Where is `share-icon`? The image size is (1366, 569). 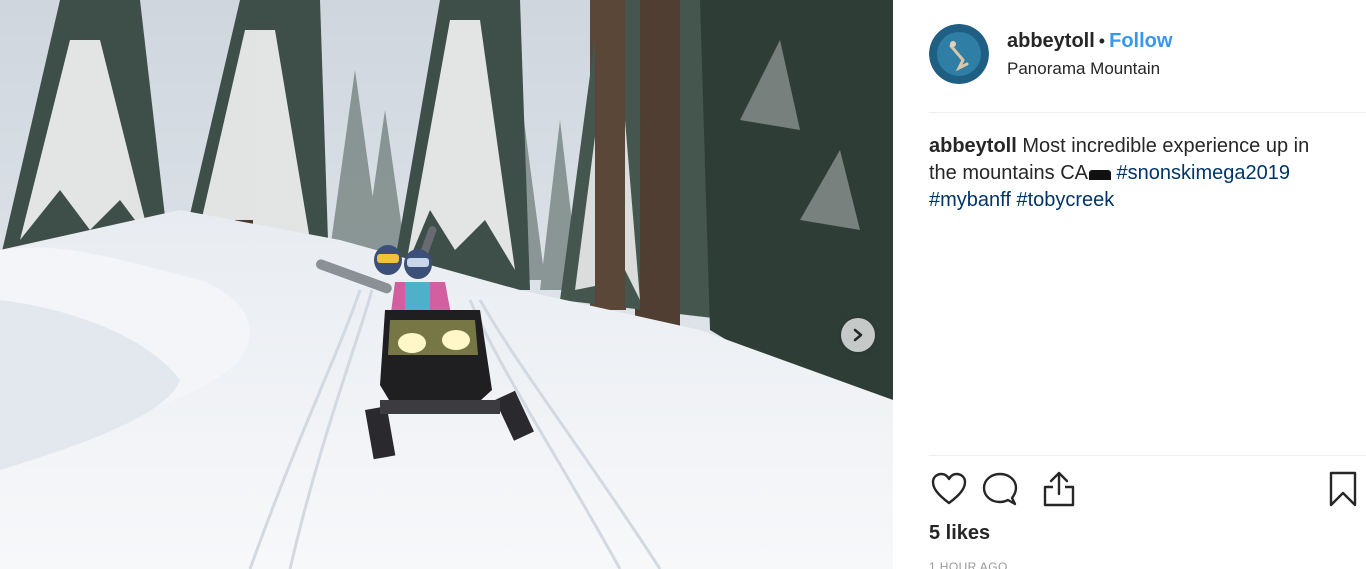
share-icon is located at coordinates (1059, 489).